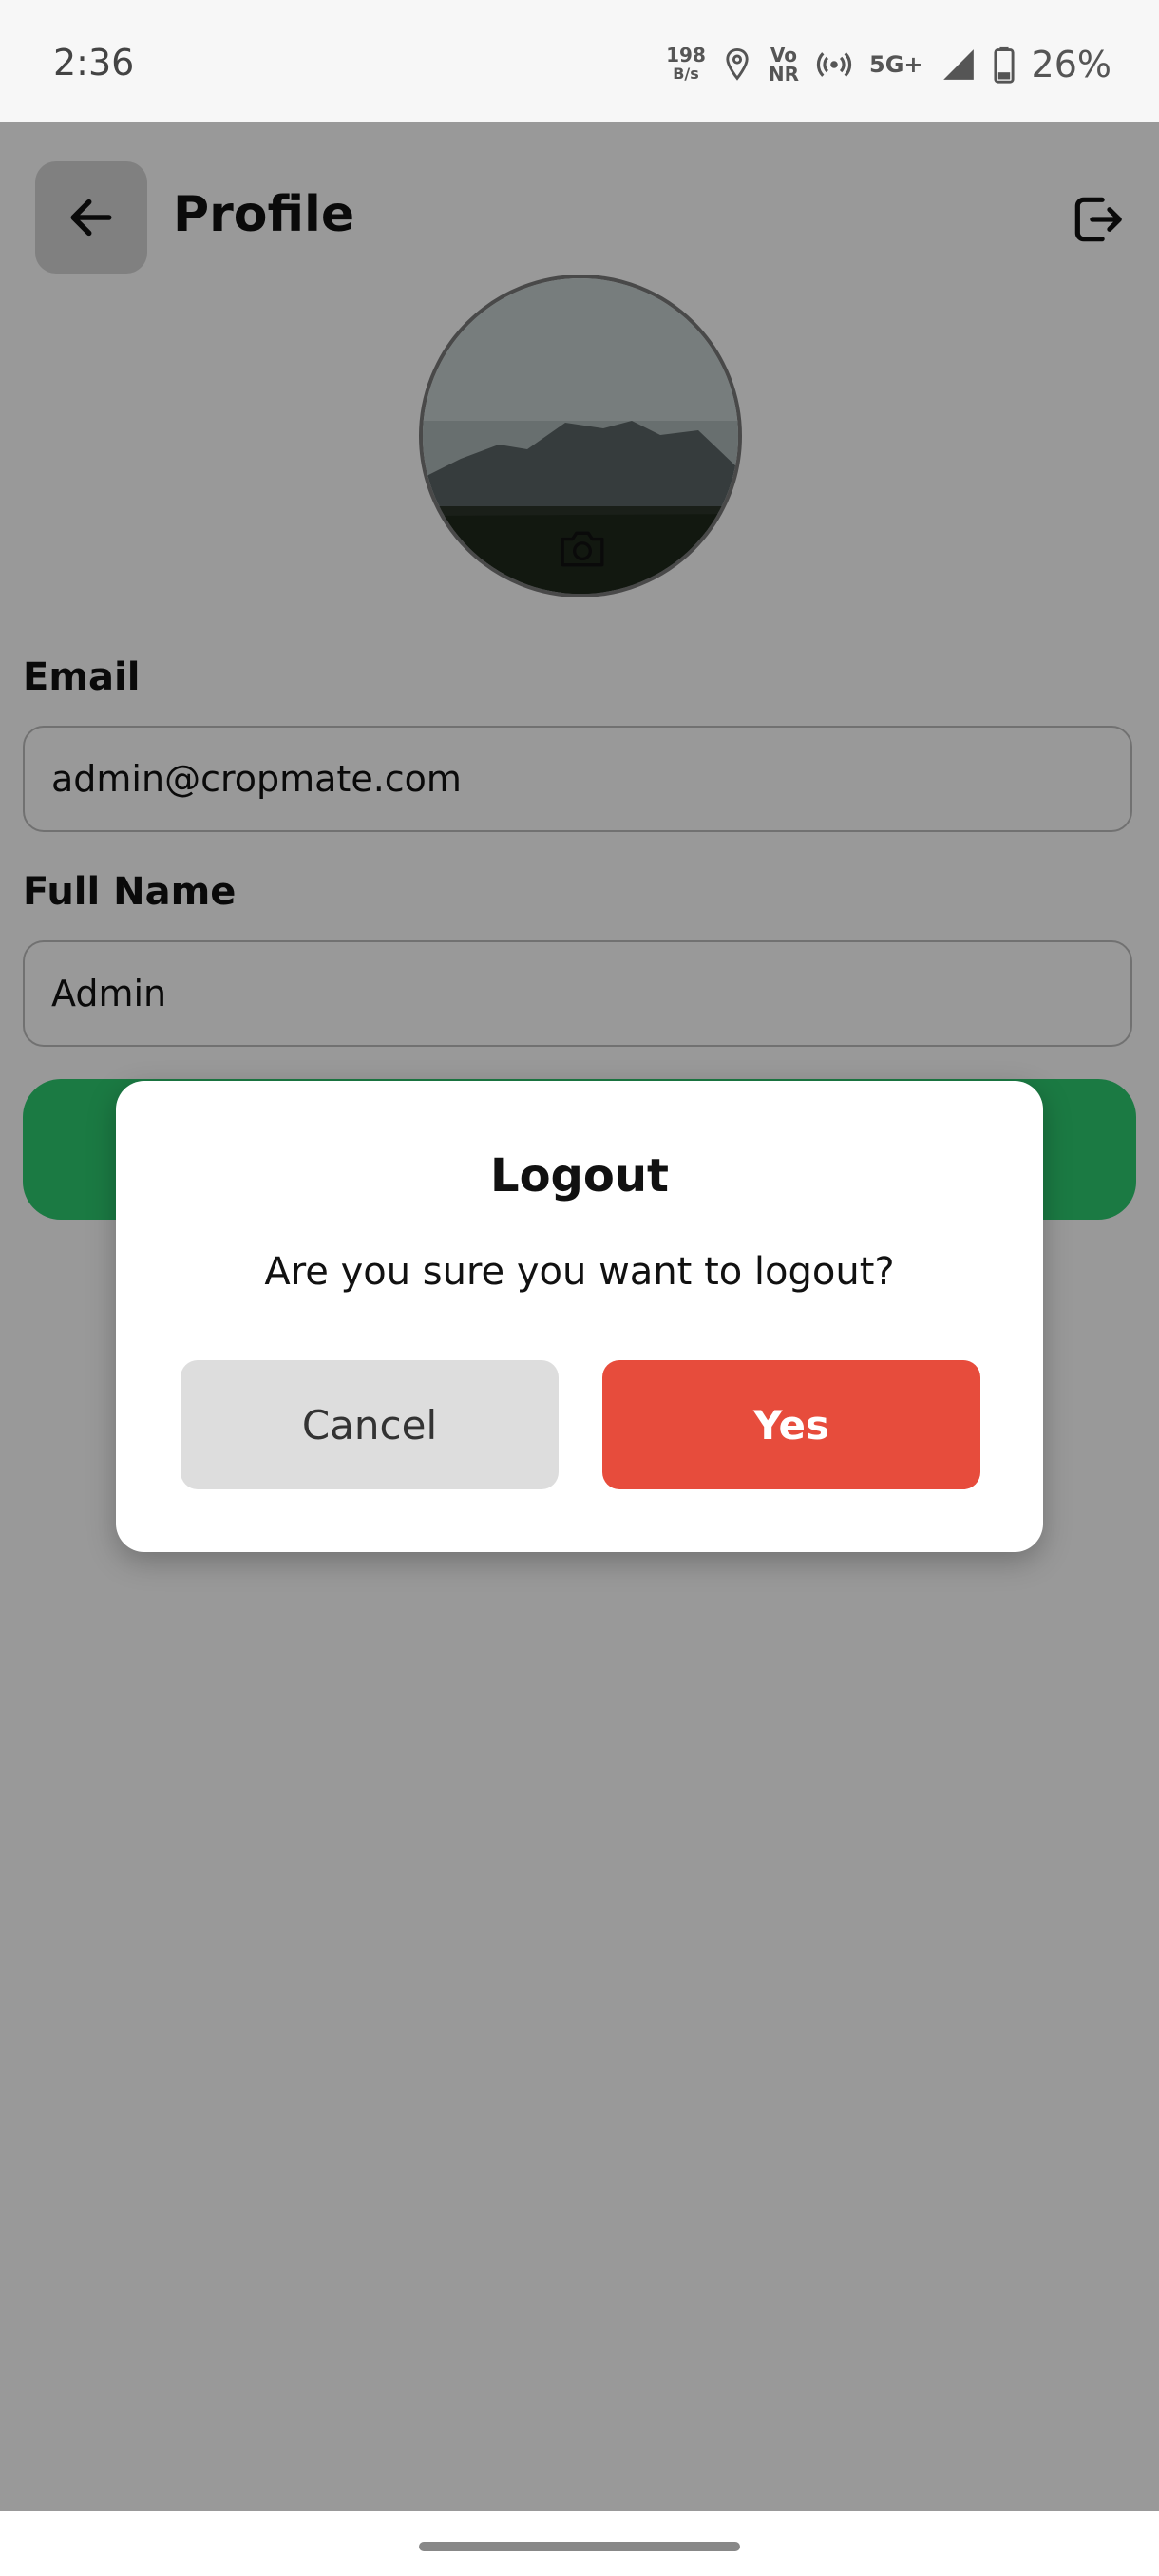 The width and height of the screenshot is (1159, 2576). What do you see at coordinates (579, 61) in the screenshot?
I see `status-bar: 2:36 198 B/s Vo NR 5G+ 26%` at bounding box center [579, 61].